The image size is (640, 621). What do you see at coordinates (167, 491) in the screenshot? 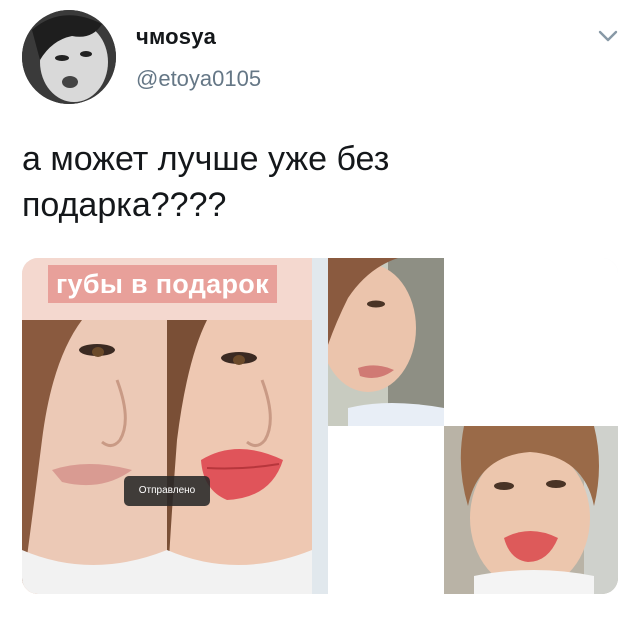
I see `sent-toast: Отправлено` at bounding box center [167, 491].